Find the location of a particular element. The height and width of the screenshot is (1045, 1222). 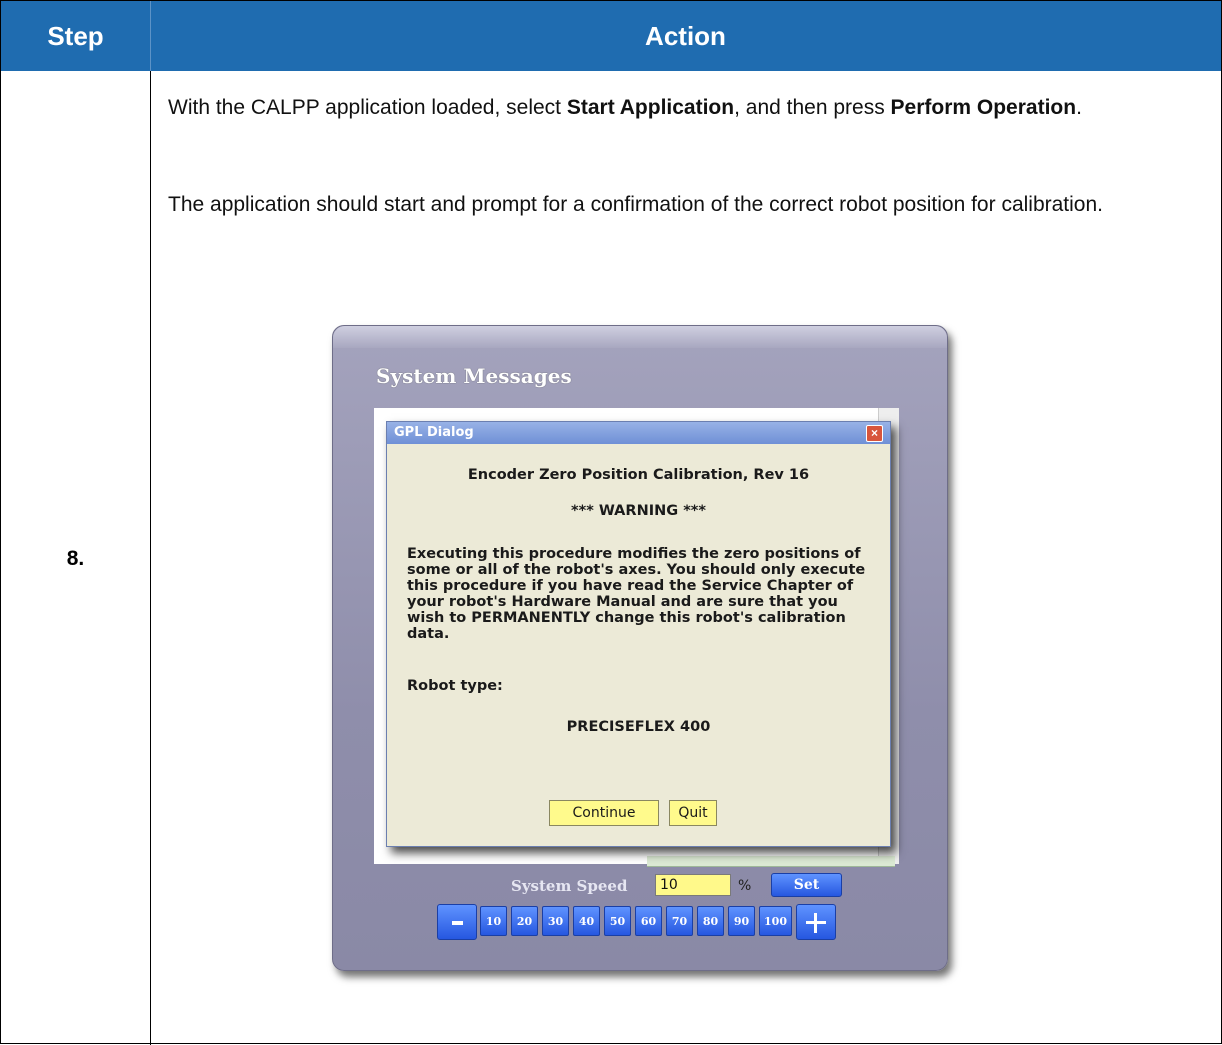

panel-title: System Messages is located at coordinates (474, 376).